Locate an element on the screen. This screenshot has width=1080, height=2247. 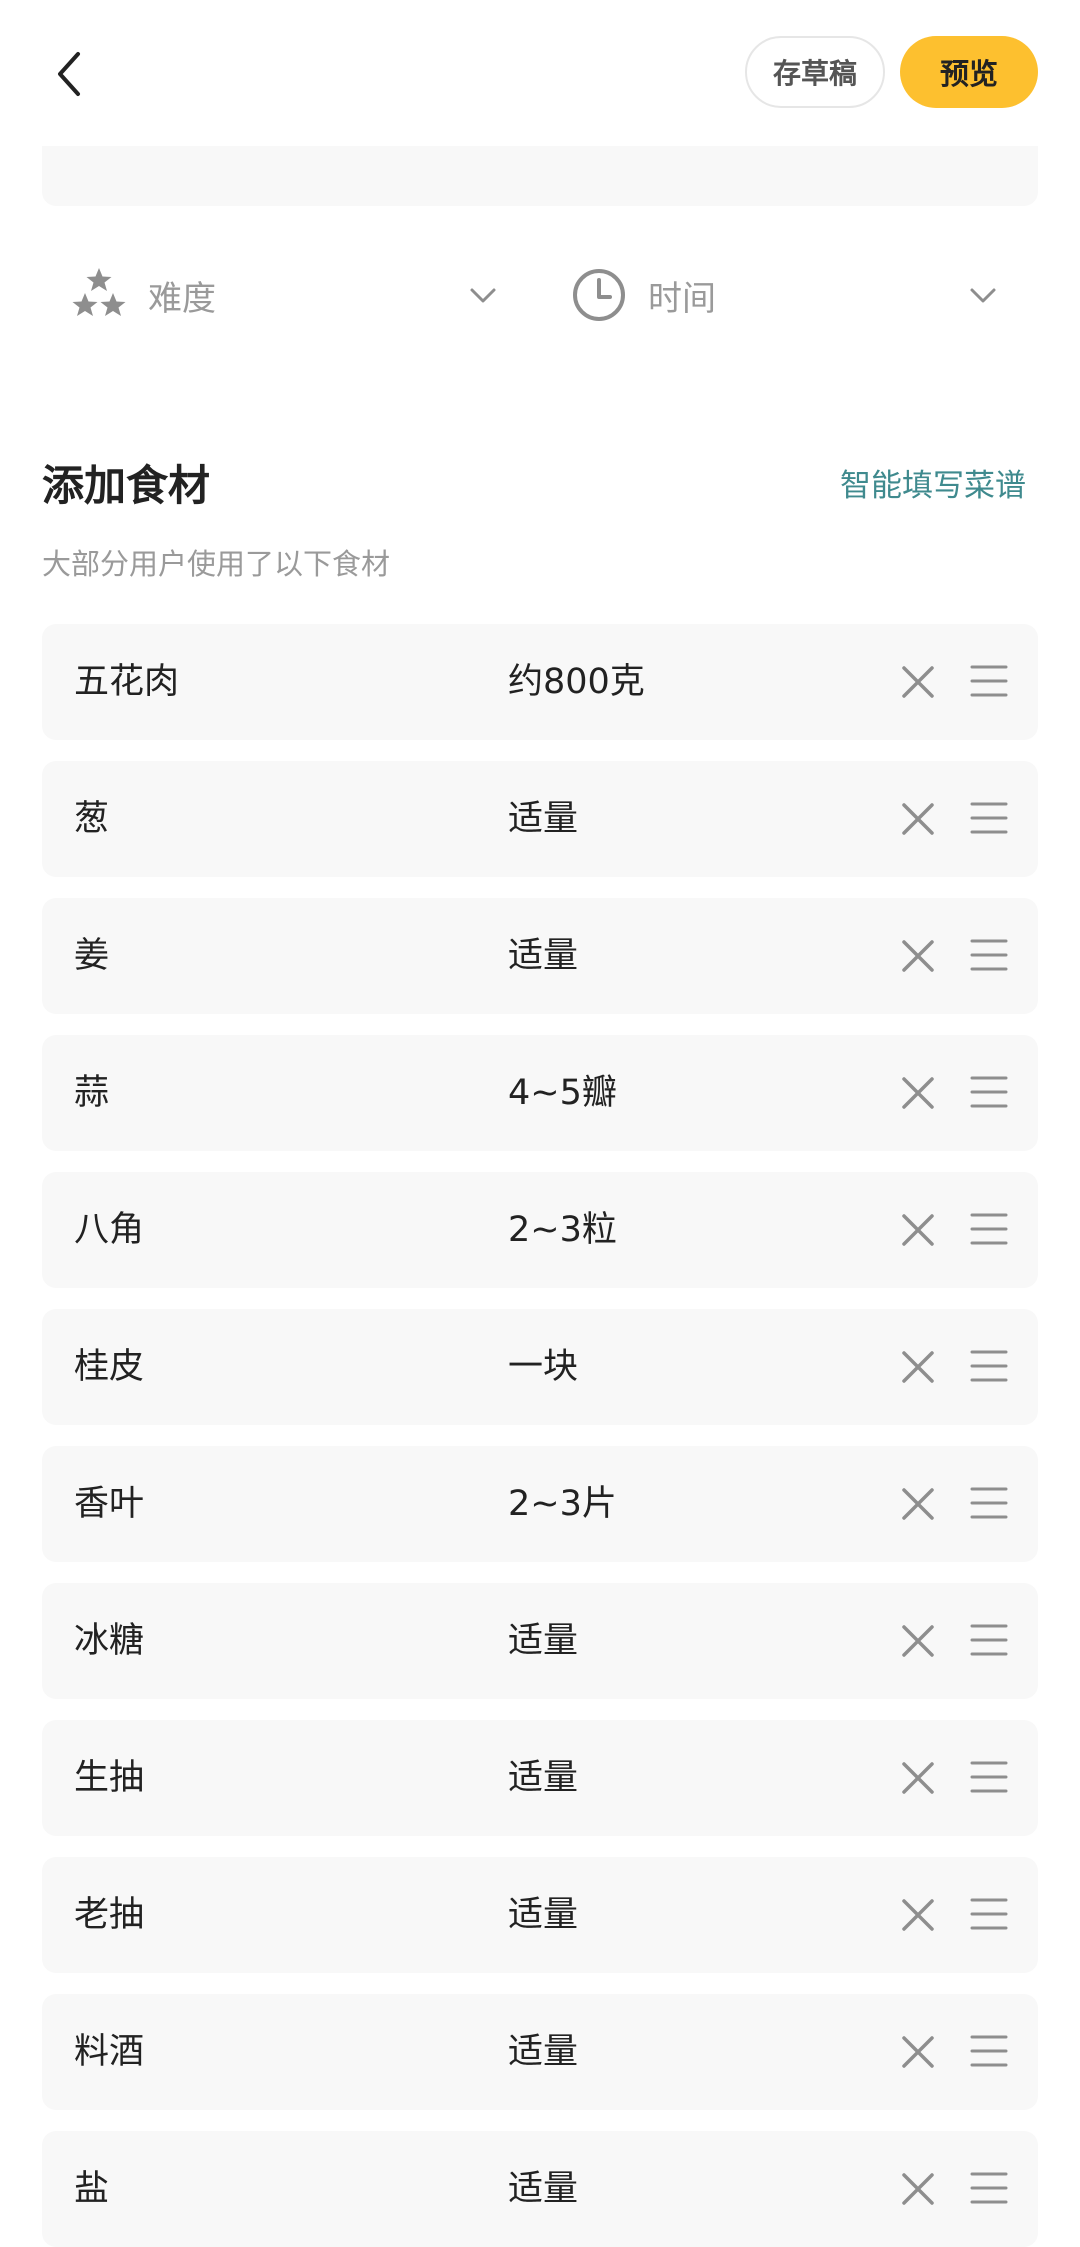
save-draft-button: 存草稿 is located at coordinates (815, 72).